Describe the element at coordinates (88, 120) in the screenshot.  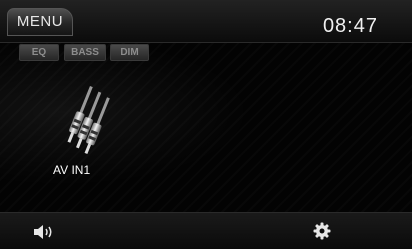
I see `rca-plugs-icon` at that location.